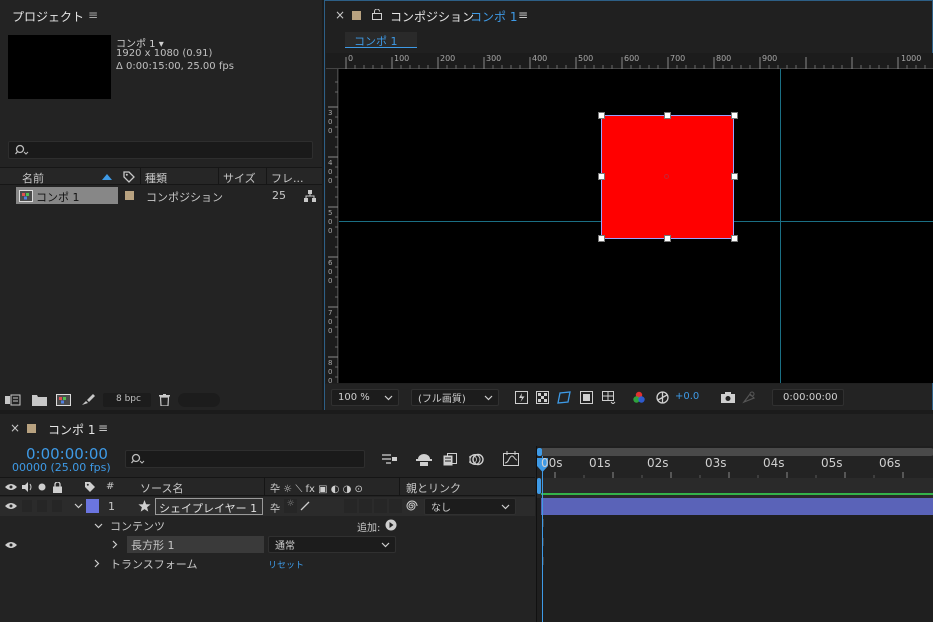 This screenshot has height=622, width=933. Describe the element at coordinates (57, 506) in the screenshot. I see `lock-toggle` at that location.